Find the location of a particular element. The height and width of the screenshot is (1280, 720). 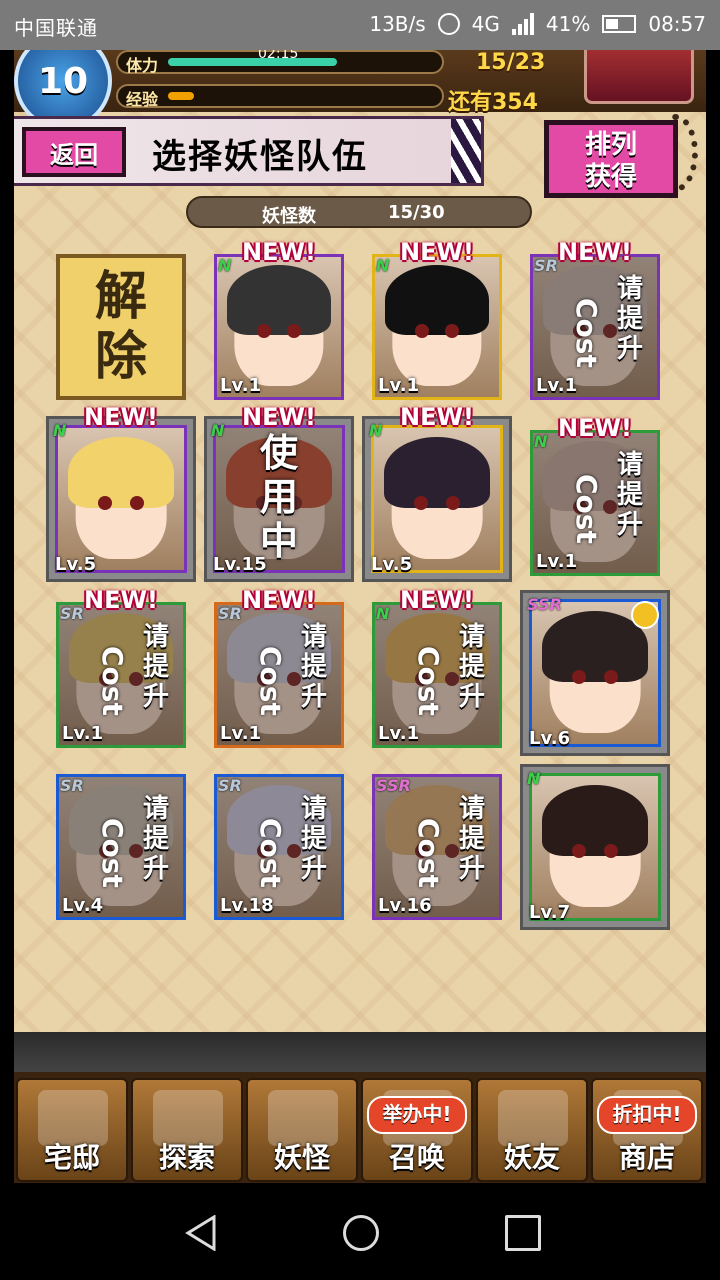

rarity-badge: SSR is located at coordinates (544, 604).